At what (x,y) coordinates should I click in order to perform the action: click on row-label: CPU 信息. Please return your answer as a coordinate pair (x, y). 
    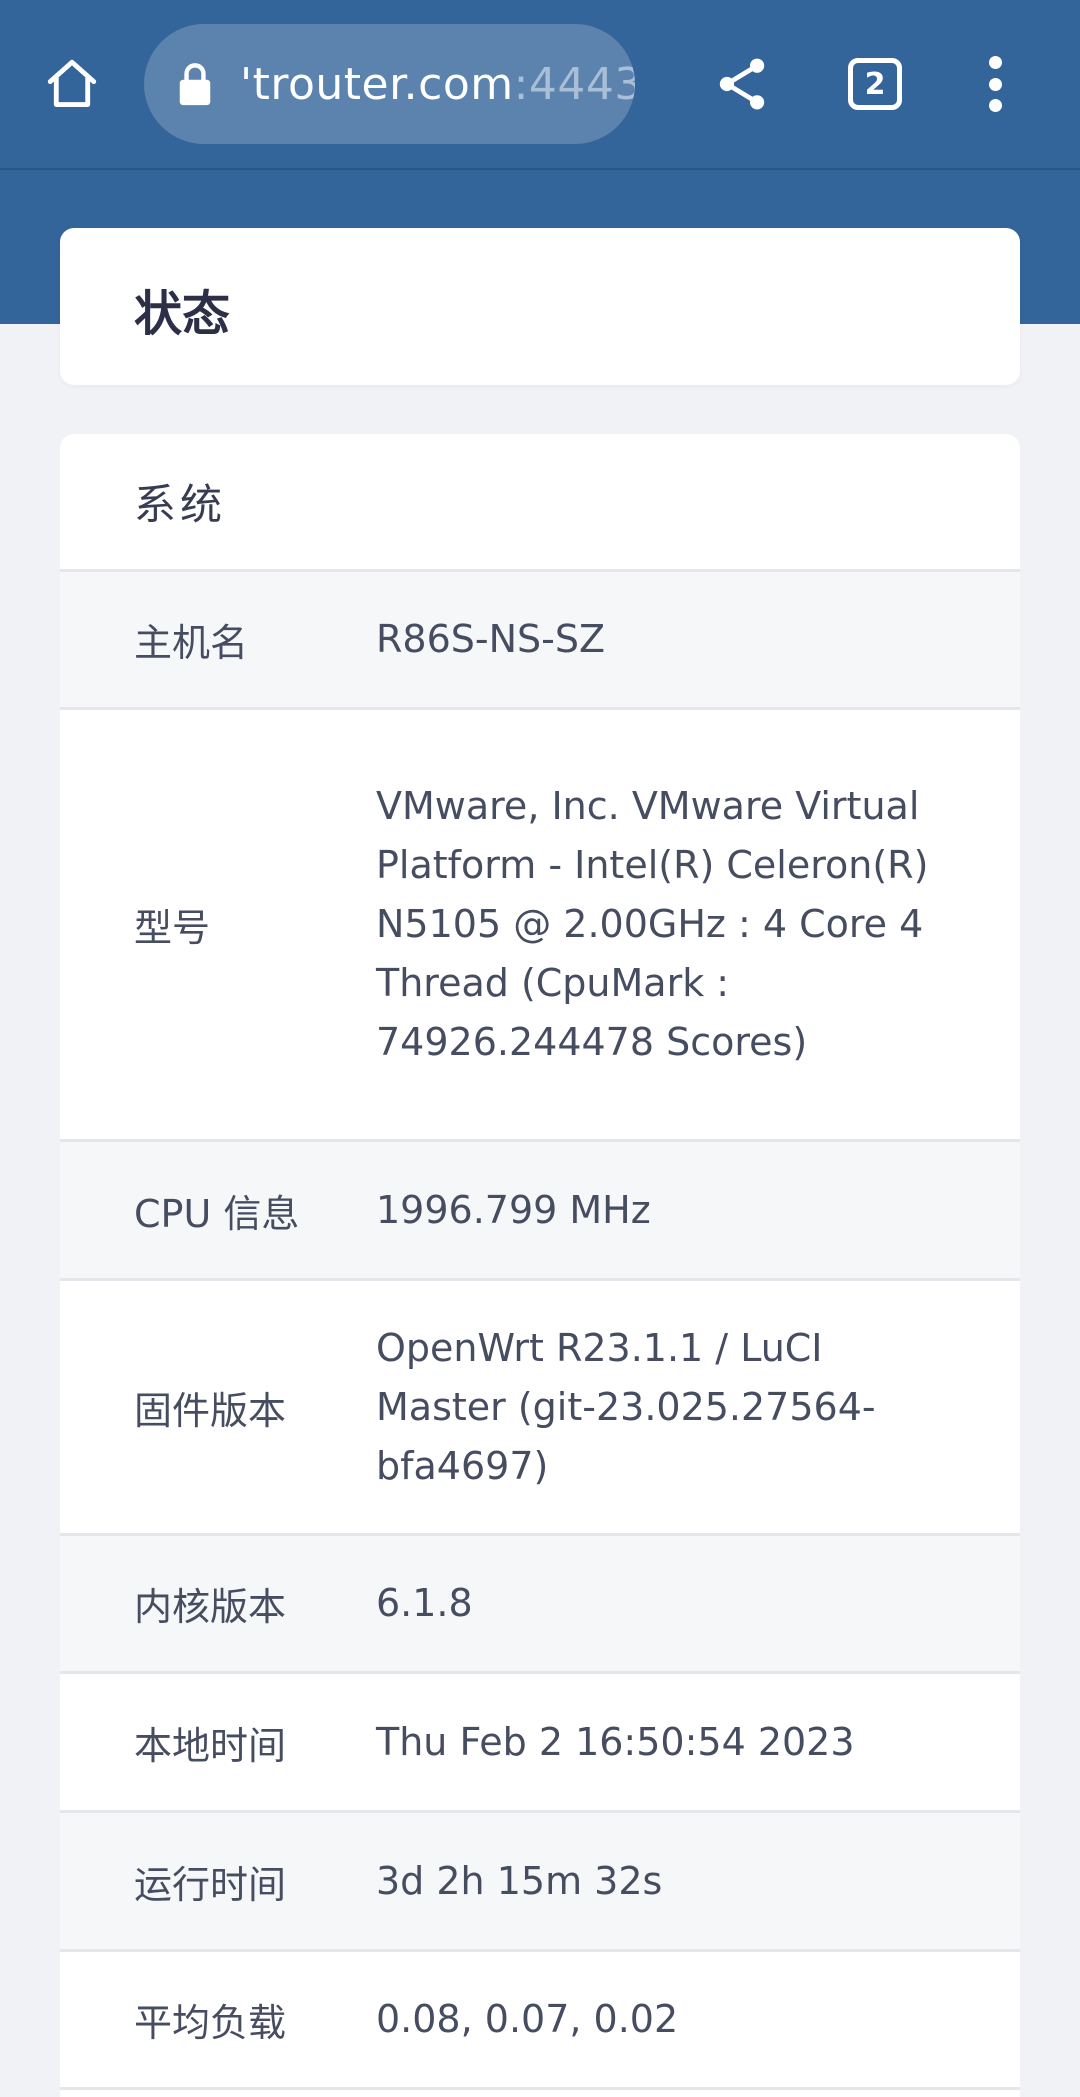
    Looking at the image, I should click on (217, 1213).